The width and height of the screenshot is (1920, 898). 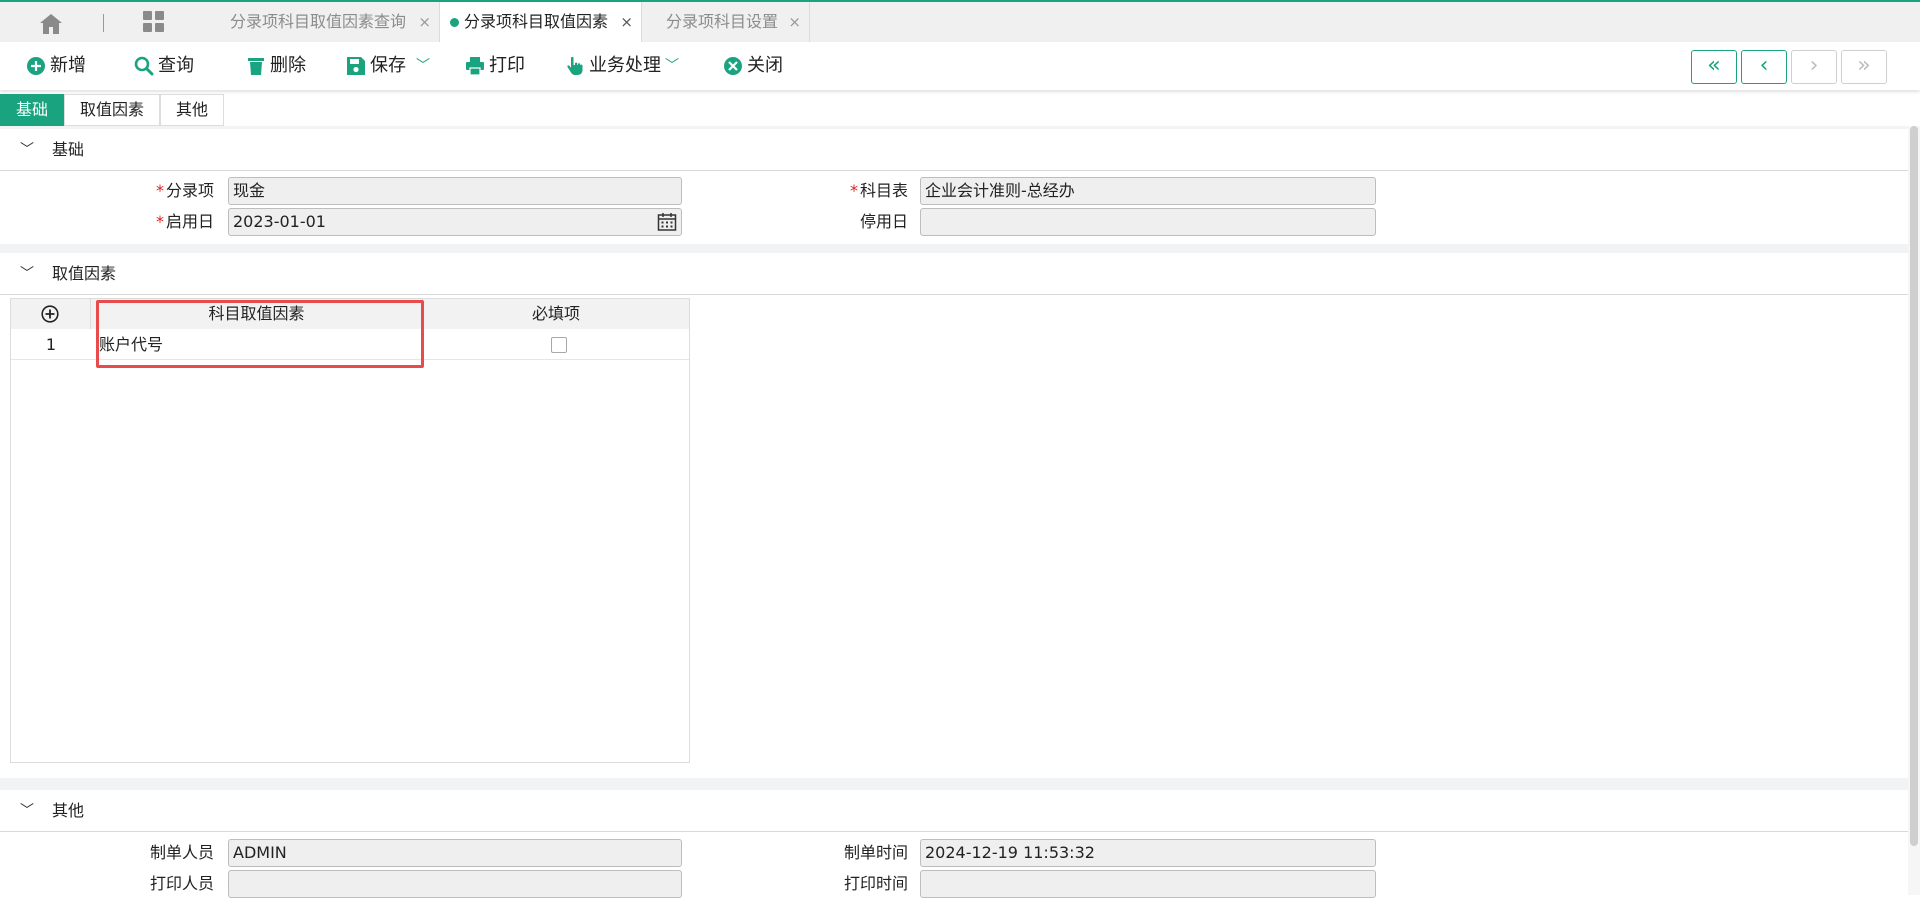 What do you see at coordinates (388, 65) in the screenshot?
I see `save-label: 保存` at bounding box center [388, 65].